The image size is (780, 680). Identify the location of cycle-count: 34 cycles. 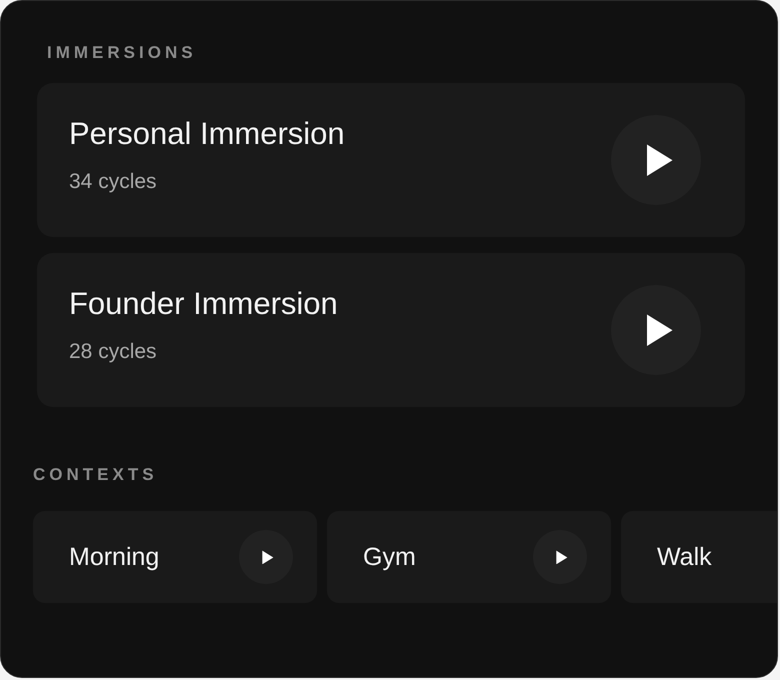
(113, 182).